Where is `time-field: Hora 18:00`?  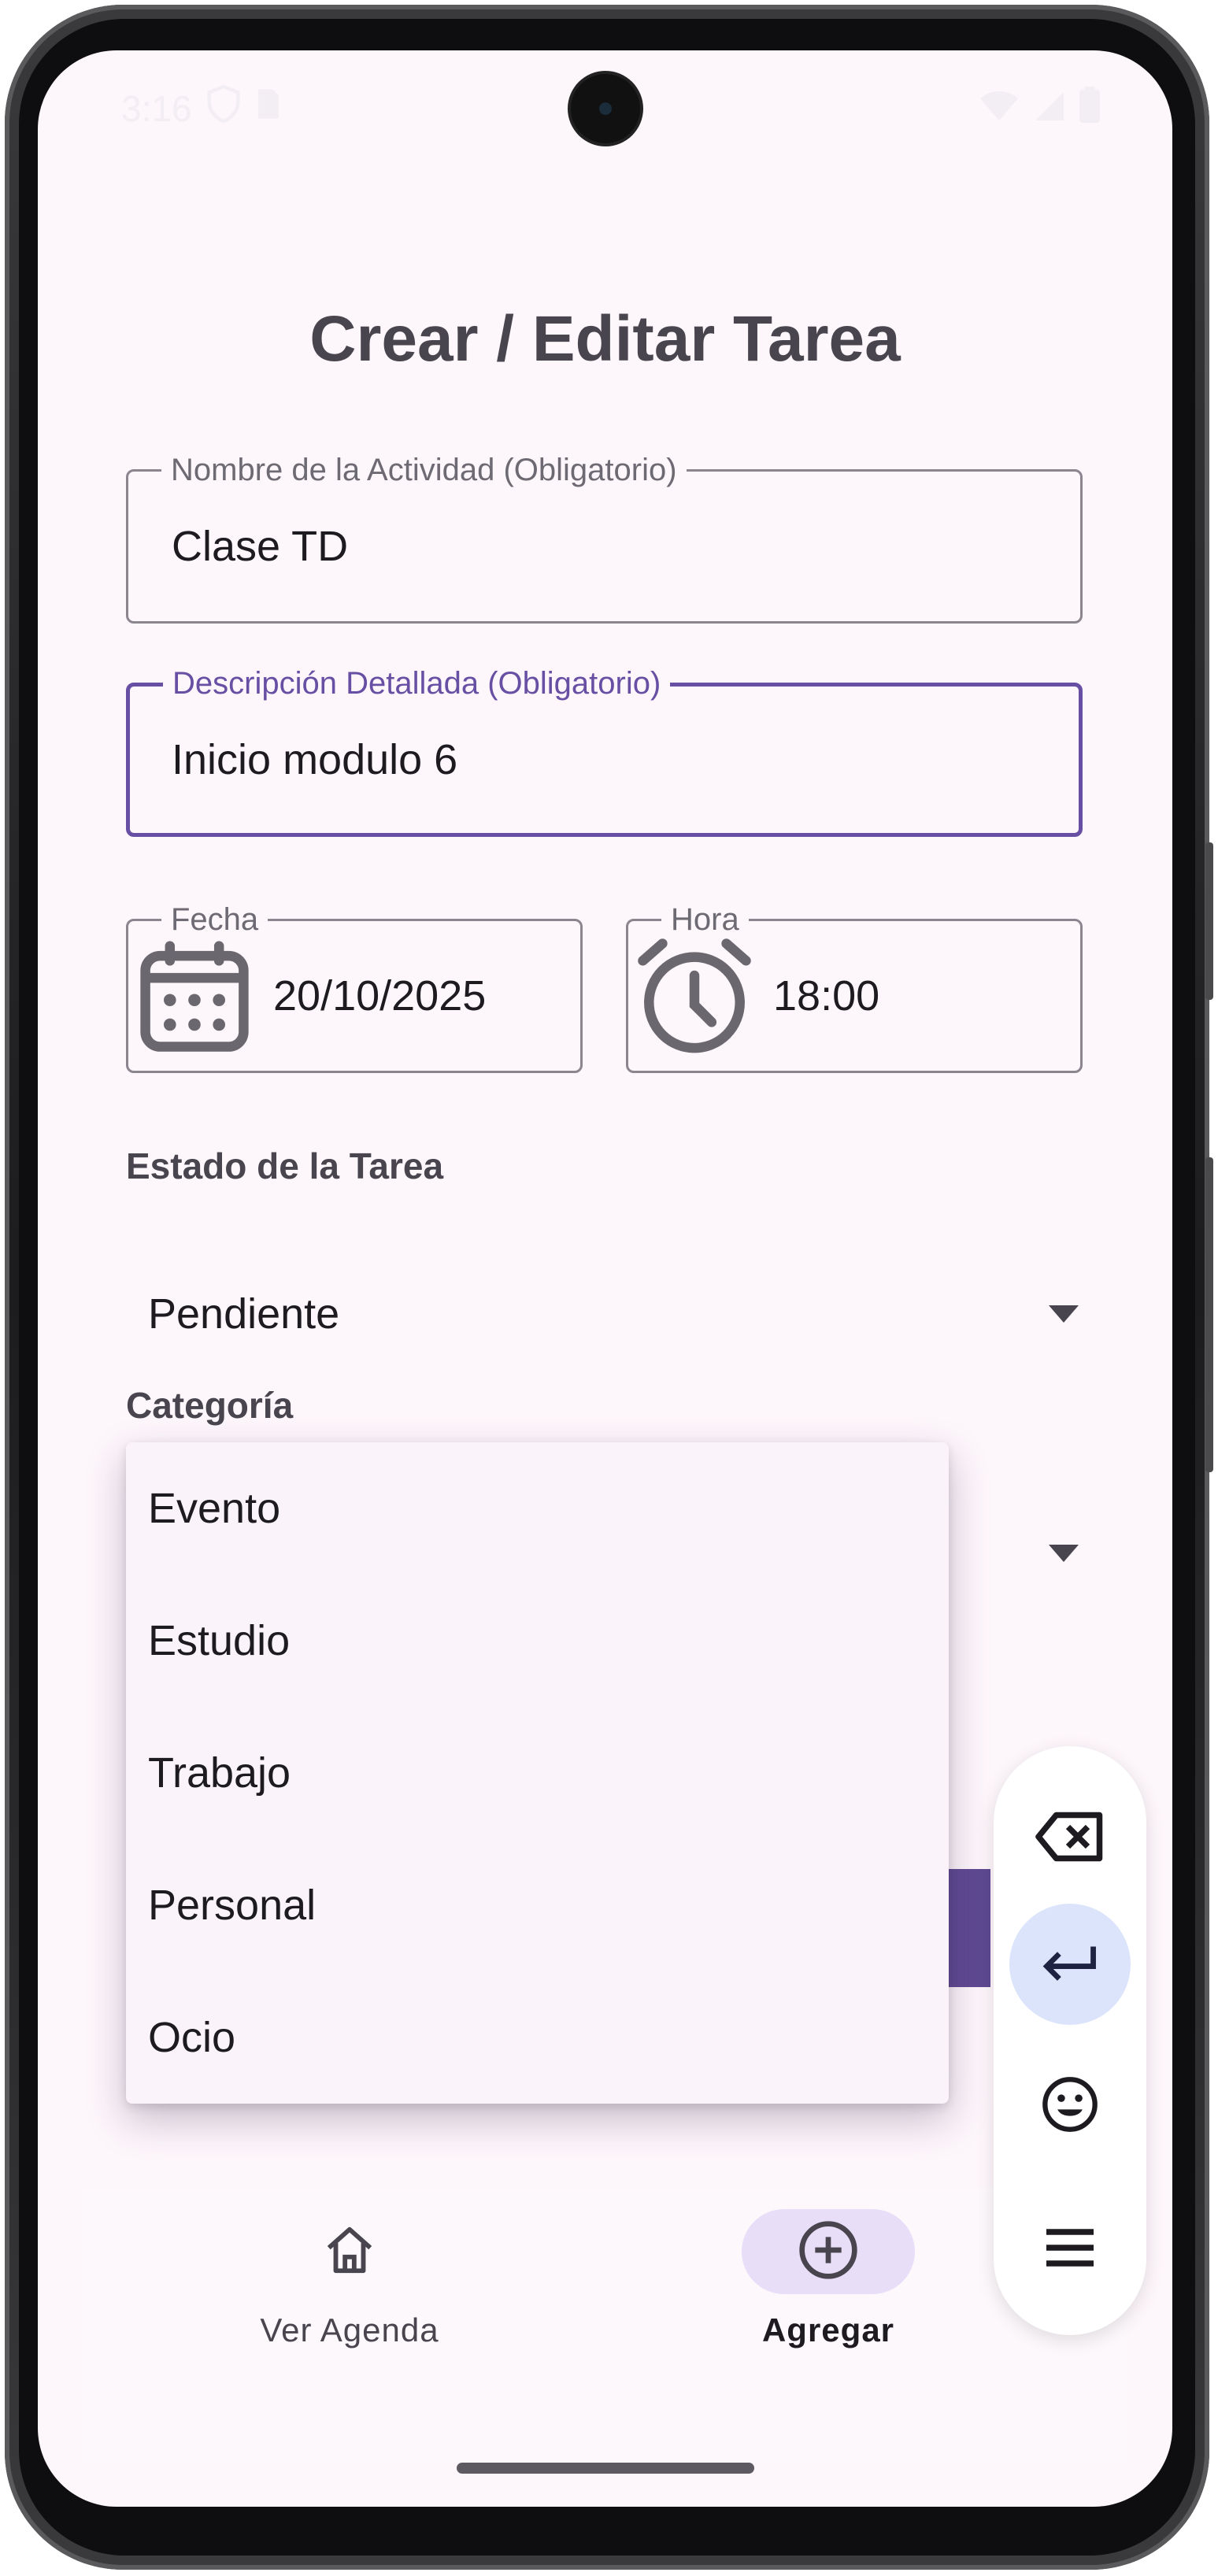
time-field: Hora 18:00 is located at coordinates (854, 987).